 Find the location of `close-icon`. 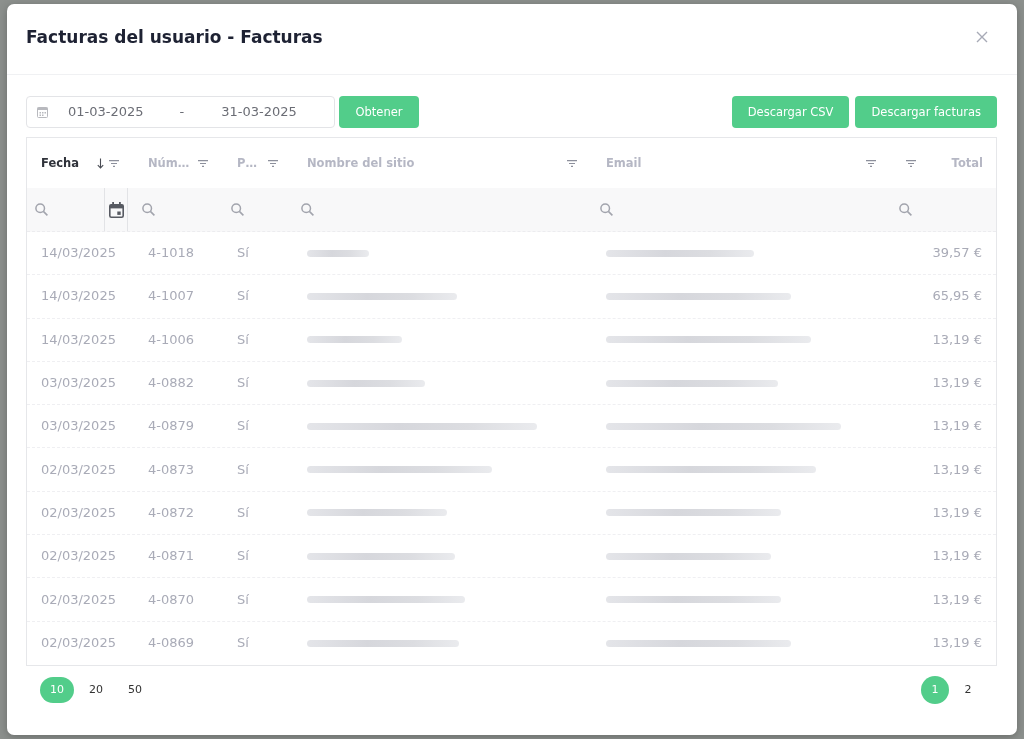

close-icon is located at coordinates (982, 37).